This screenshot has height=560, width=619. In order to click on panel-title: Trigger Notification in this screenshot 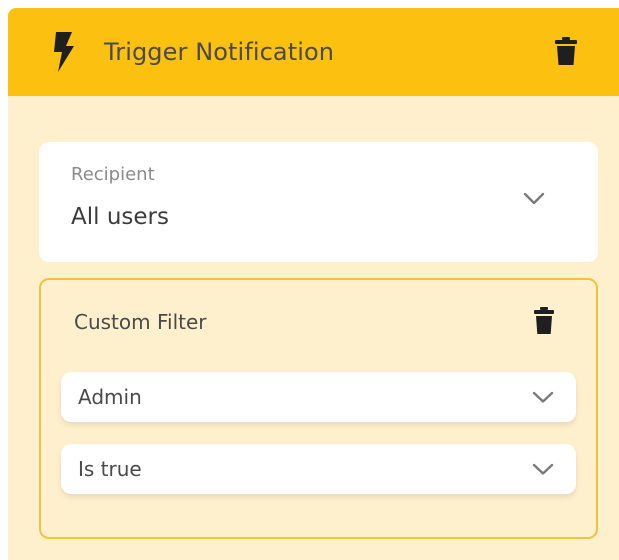, I will do `click(219, 52)`.